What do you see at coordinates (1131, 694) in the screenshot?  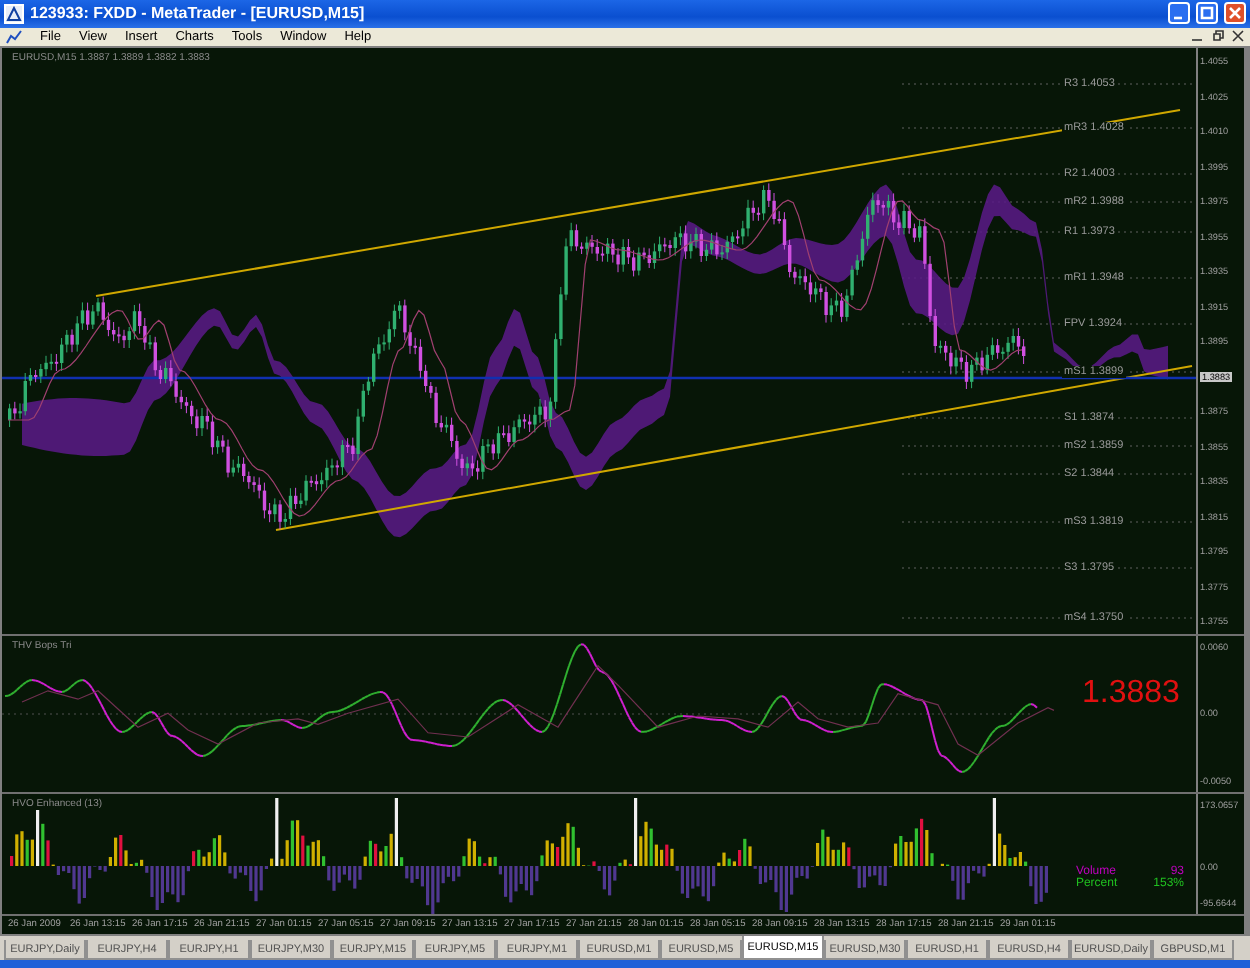 I see `price-reading: 1.3883` at bounding box center [1131, 694].